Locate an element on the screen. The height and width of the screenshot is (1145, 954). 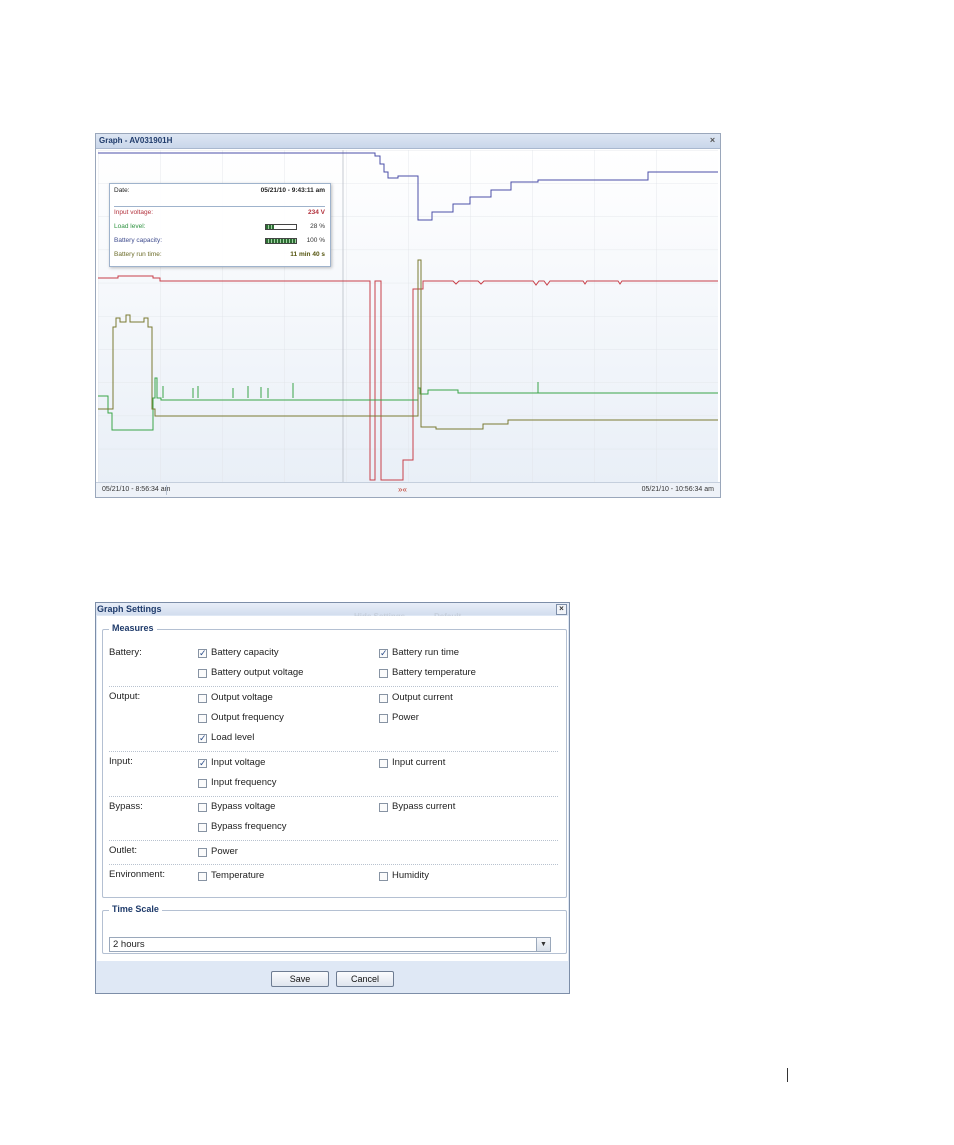
battery-capacity-checkbox: ✓ is located at coordinates (202, 653).